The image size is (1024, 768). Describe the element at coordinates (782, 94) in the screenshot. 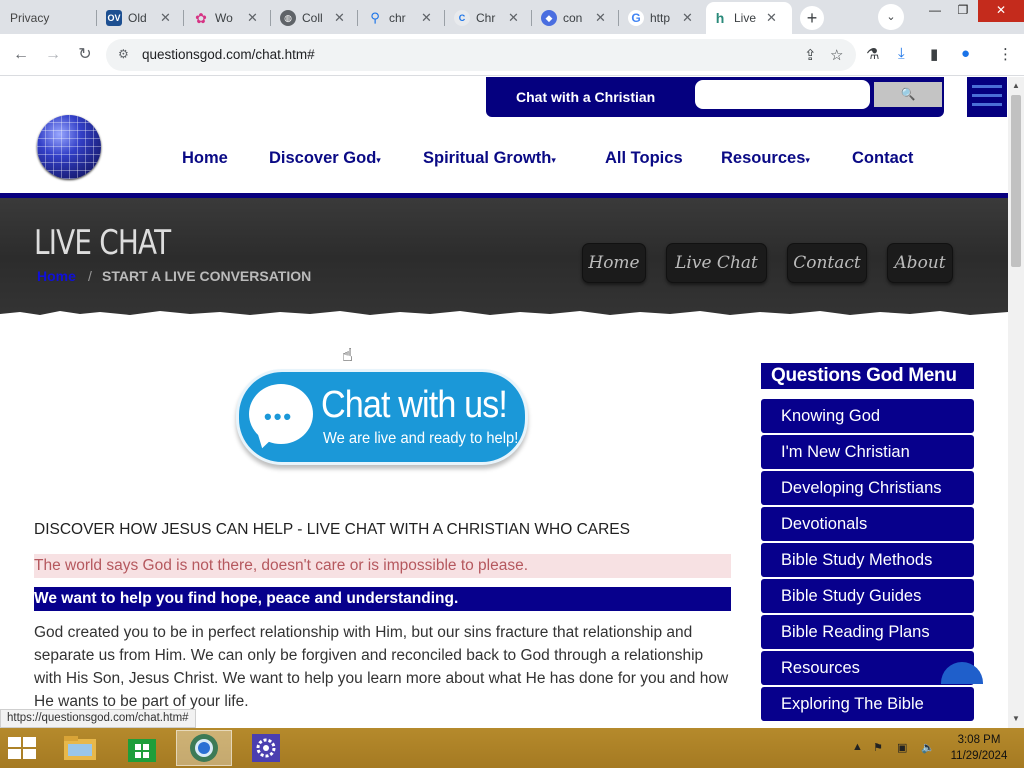

I see `site-search-input` at that location.